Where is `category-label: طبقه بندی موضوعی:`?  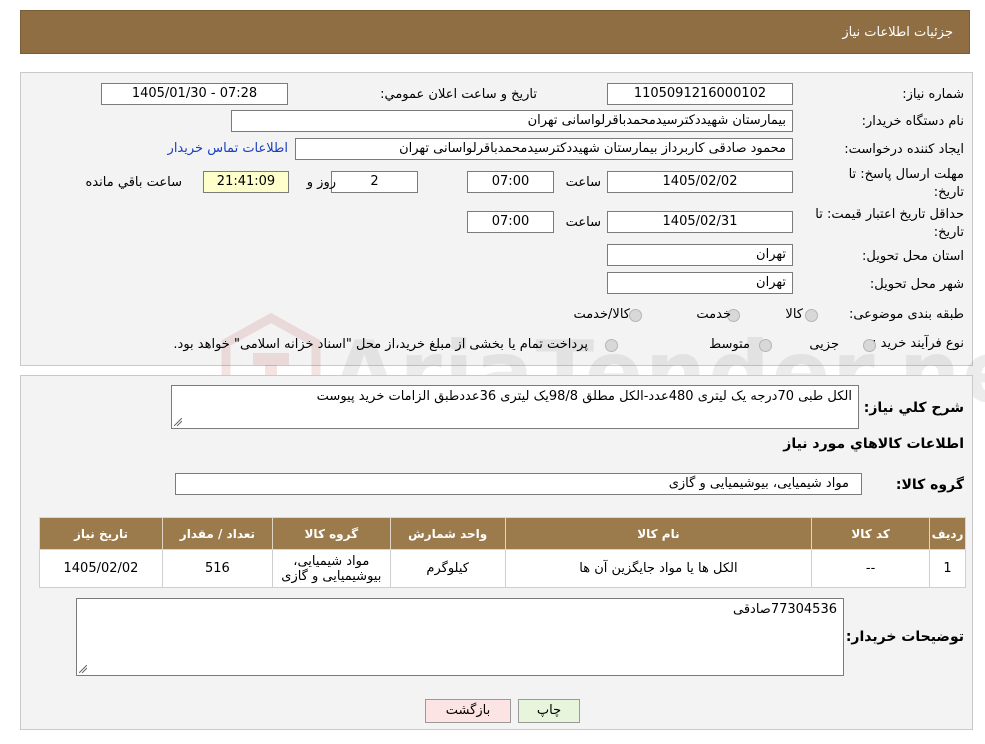
category-label: طبقه بندی موضوعی: is located at coordinates (906, 314).